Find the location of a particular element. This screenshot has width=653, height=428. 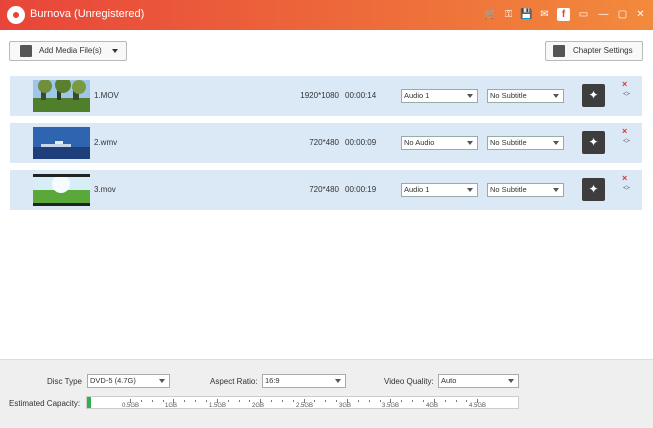

capacity-tick-label: 1GB is located at coordinates (171, 406).